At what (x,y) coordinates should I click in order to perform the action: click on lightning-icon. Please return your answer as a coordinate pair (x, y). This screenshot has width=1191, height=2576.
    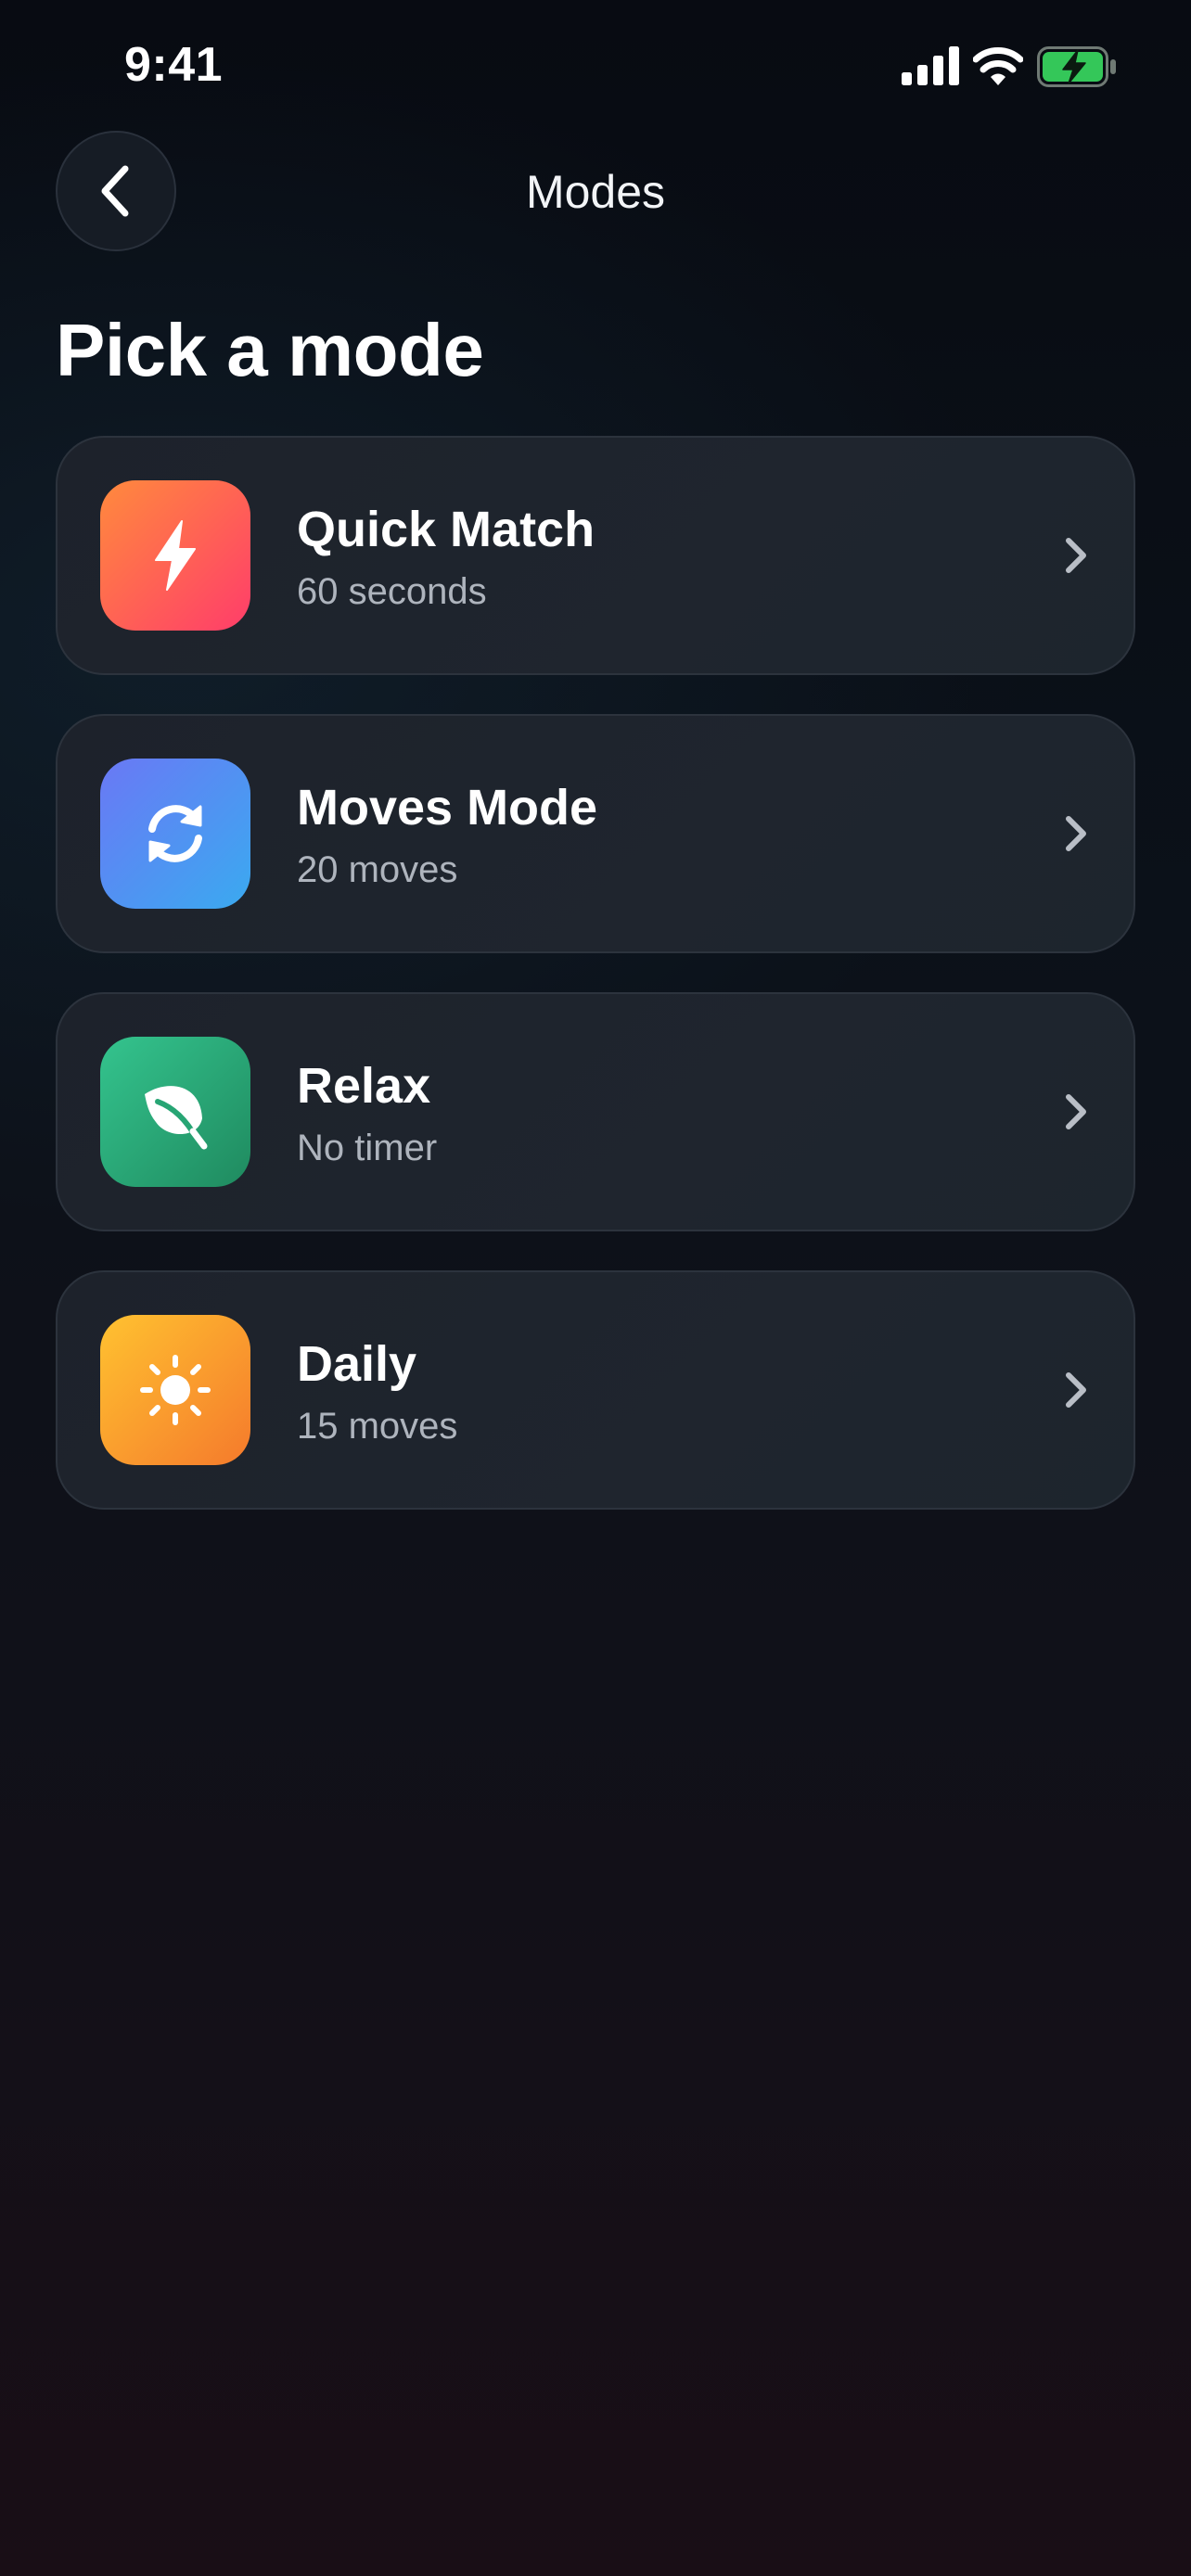
    Looking at the image, I should click on (175, 555).